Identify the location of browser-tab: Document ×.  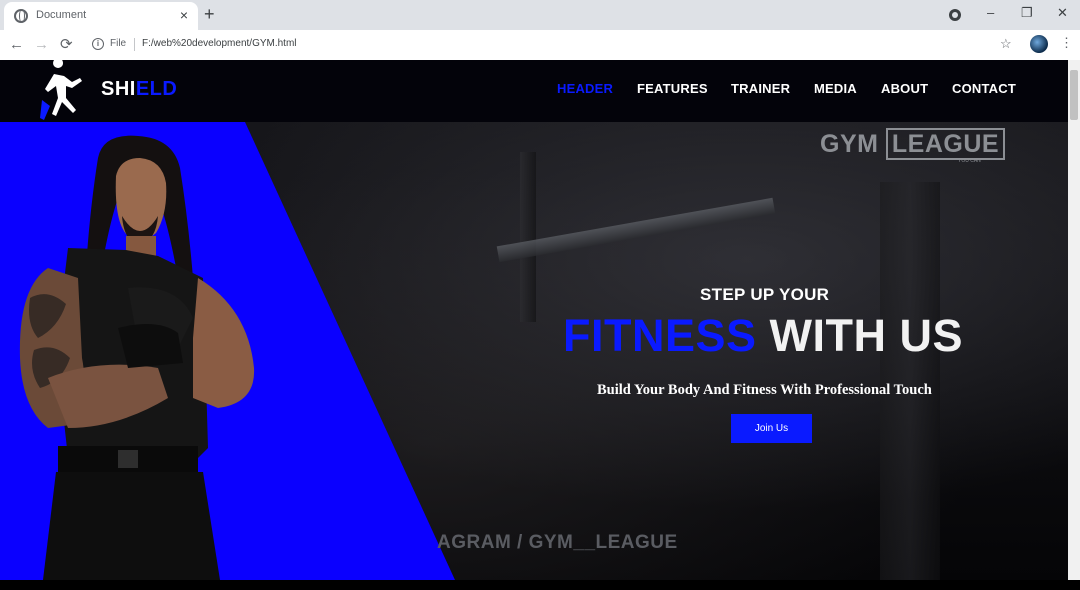
(101, 16).